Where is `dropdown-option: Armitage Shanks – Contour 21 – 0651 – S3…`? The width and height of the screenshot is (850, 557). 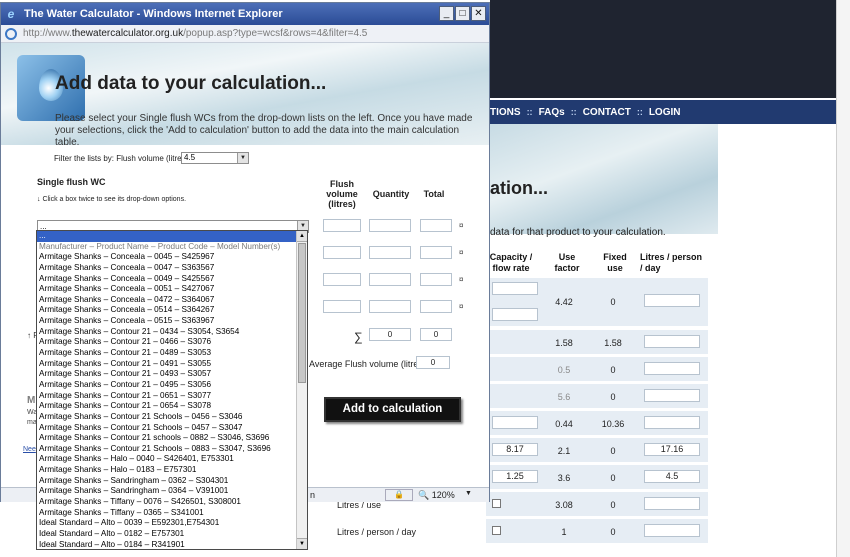
dropdown-option: Armitage Shanks – Contour 21 – 0651 – S3… is located at coordinates (167, 396).